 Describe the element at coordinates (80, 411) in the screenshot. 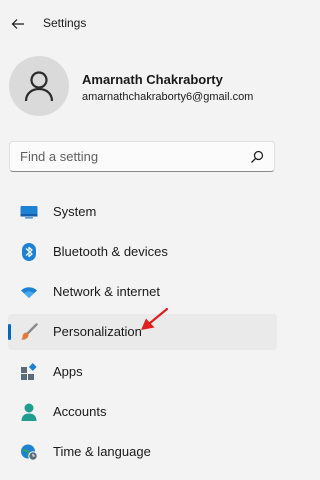

I see `nav-label-accounts: Accounts` at that location.